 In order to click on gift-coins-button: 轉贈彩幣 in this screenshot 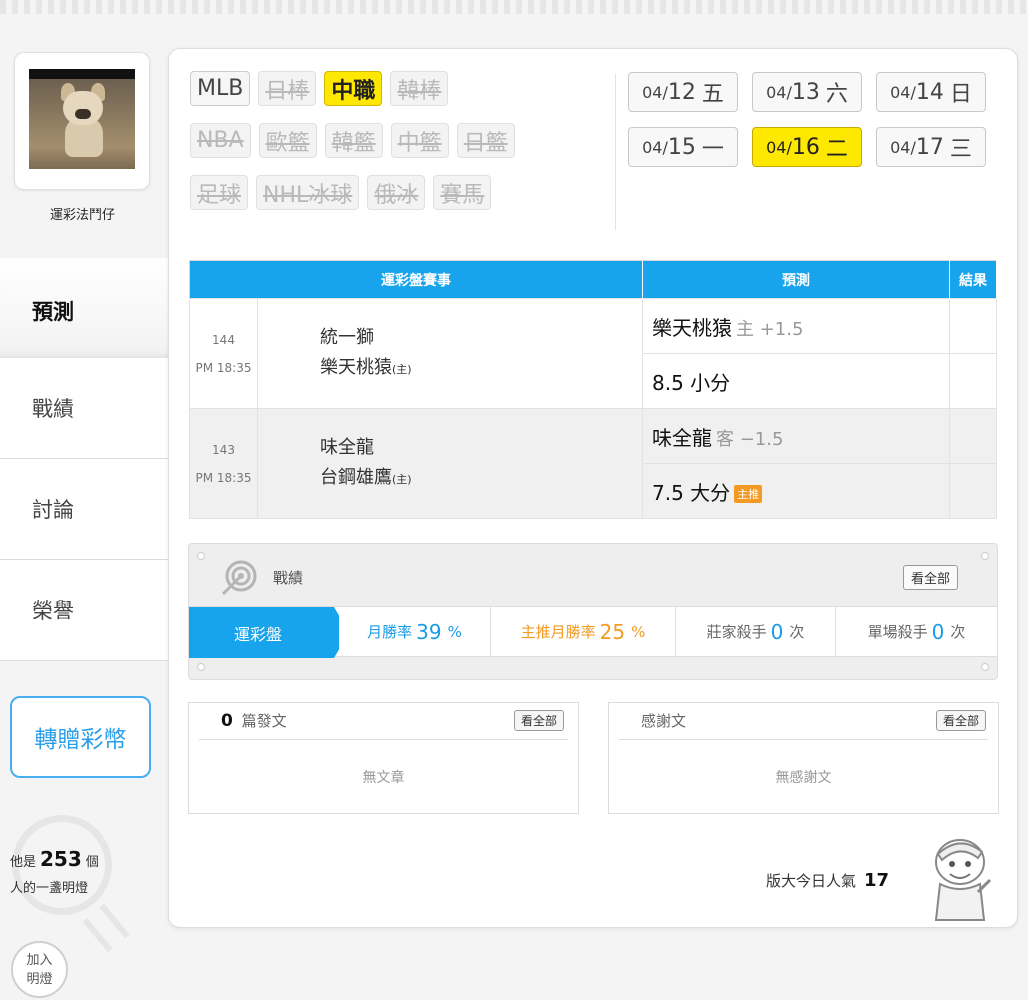, I will do `click(80, 737)`.